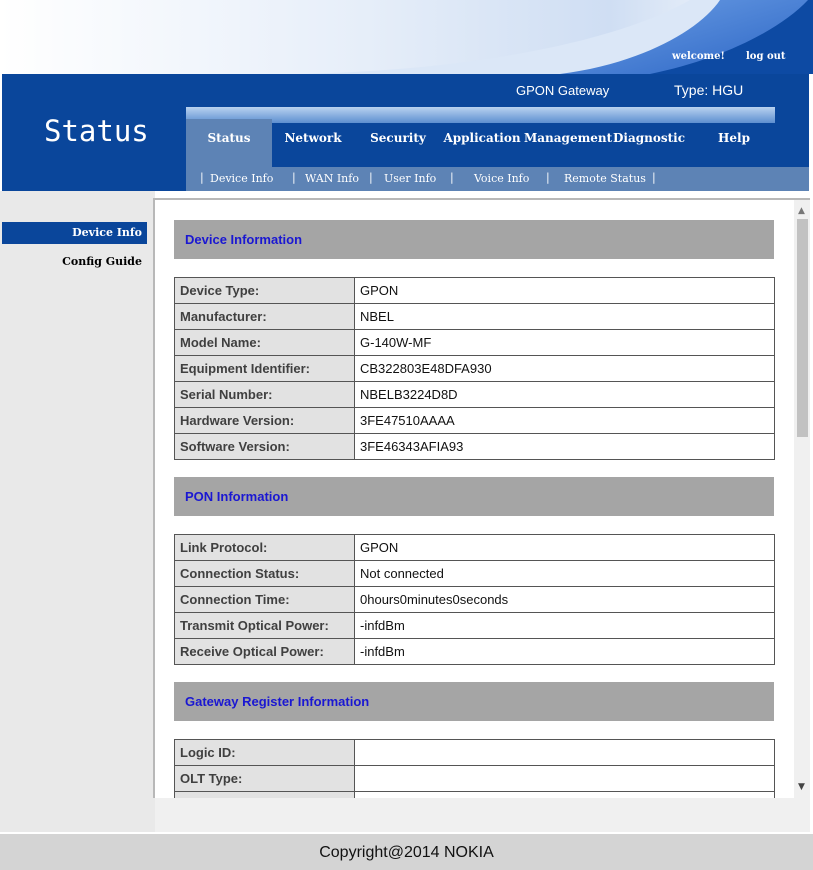  What do you see at coordinates (332, 178) in the screenshot?
I see `subnav-wan-info: WAN Info` at bounding box center [332, 178].